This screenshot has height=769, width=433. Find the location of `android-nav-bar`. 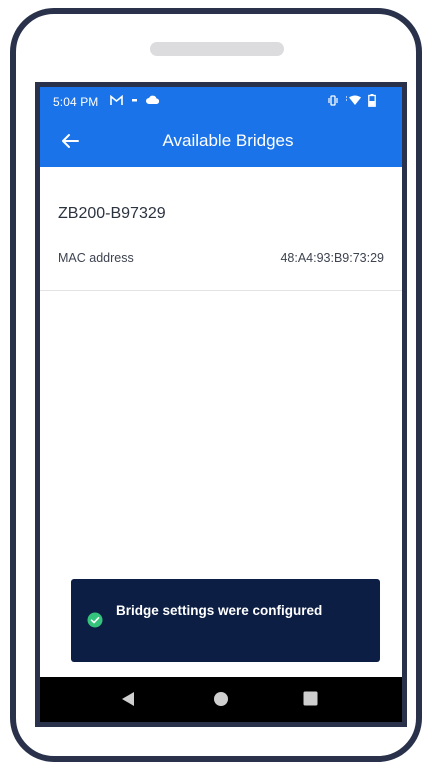

android-nav-bar is located at coordinates (221, 699).